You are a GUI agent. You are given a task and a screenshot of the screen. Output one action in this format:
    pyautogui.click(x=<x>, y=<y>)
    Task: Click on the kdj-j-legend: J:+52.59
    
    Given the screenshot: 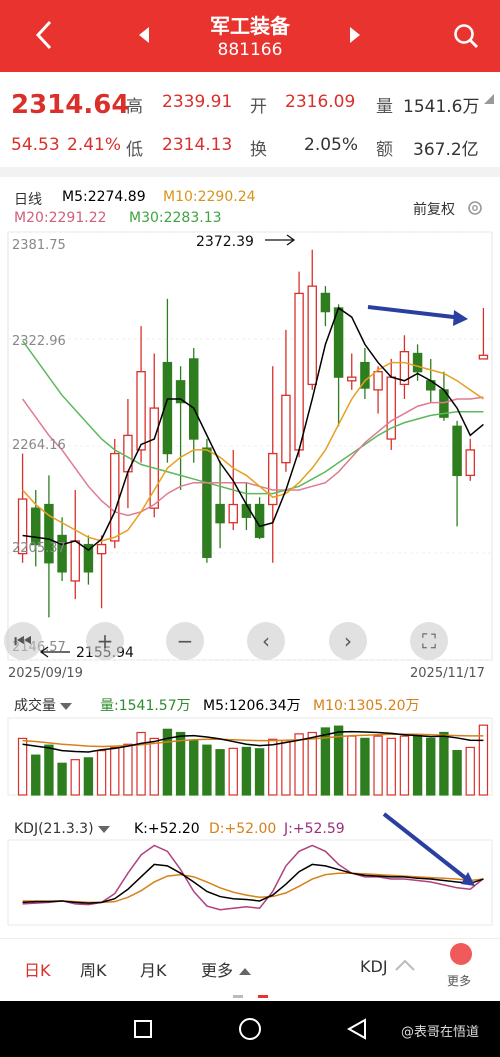 What is the action you would take?
    pyautogui.click(x=314, y=829)
    